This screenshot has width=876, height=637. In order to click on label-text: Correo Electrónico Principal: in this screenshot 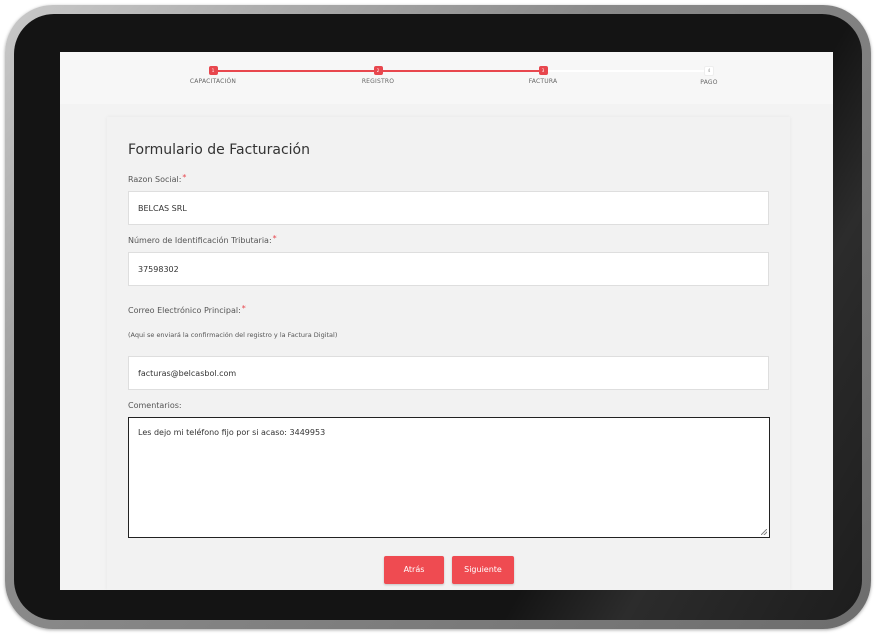, I will do `click(184, 310)`.